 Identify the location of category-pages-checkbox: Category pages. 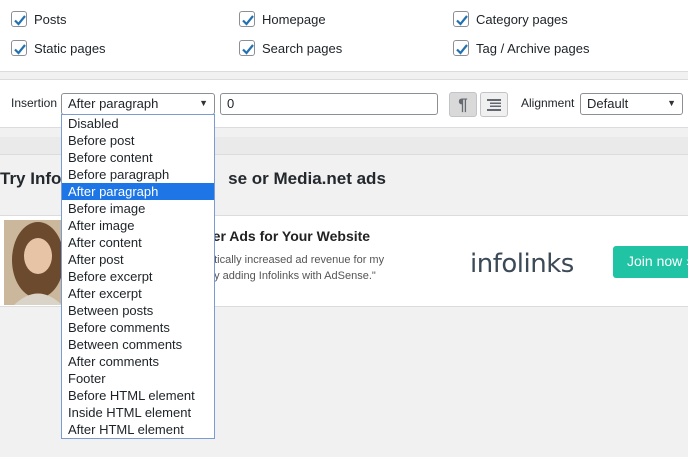
(510, 19).